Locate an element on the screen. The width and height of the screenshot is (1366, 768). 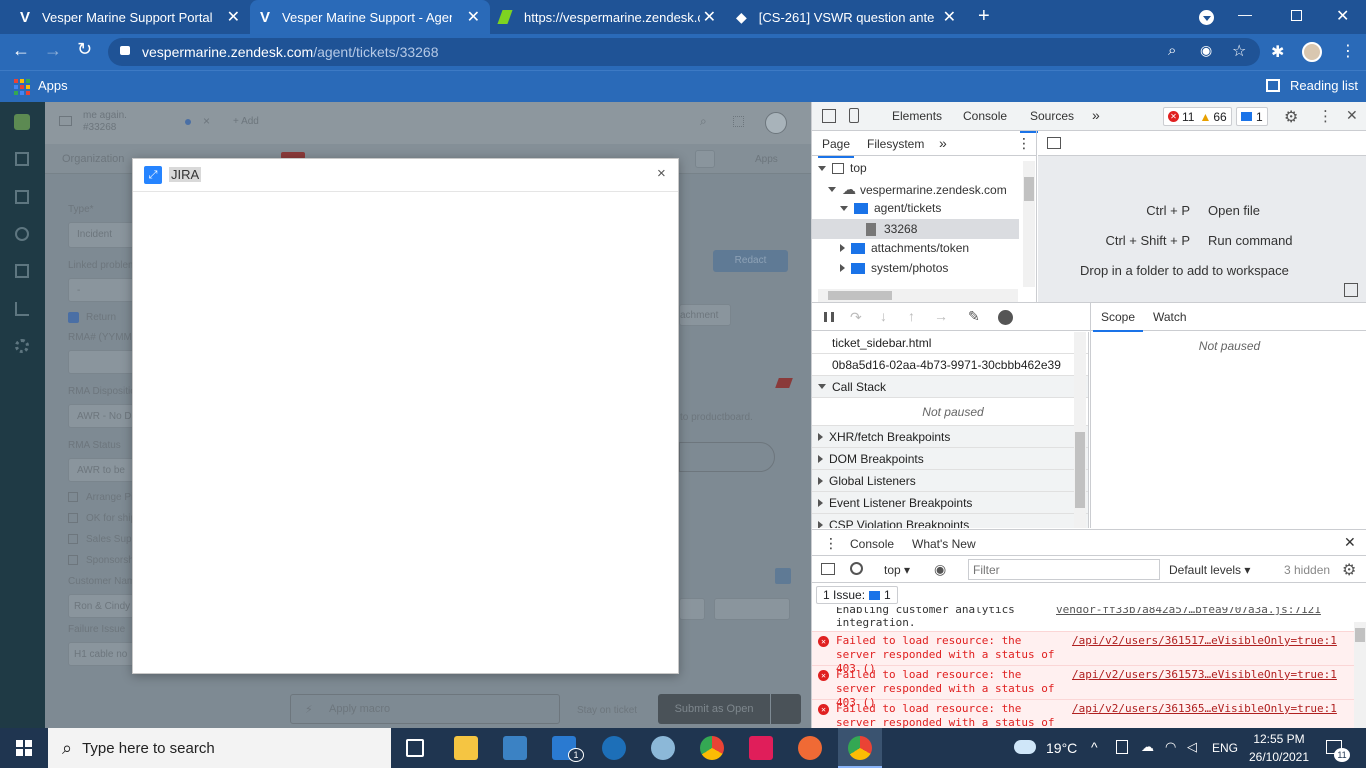
tab-filesystem: Filesystem is located at coordinates (895, 144).